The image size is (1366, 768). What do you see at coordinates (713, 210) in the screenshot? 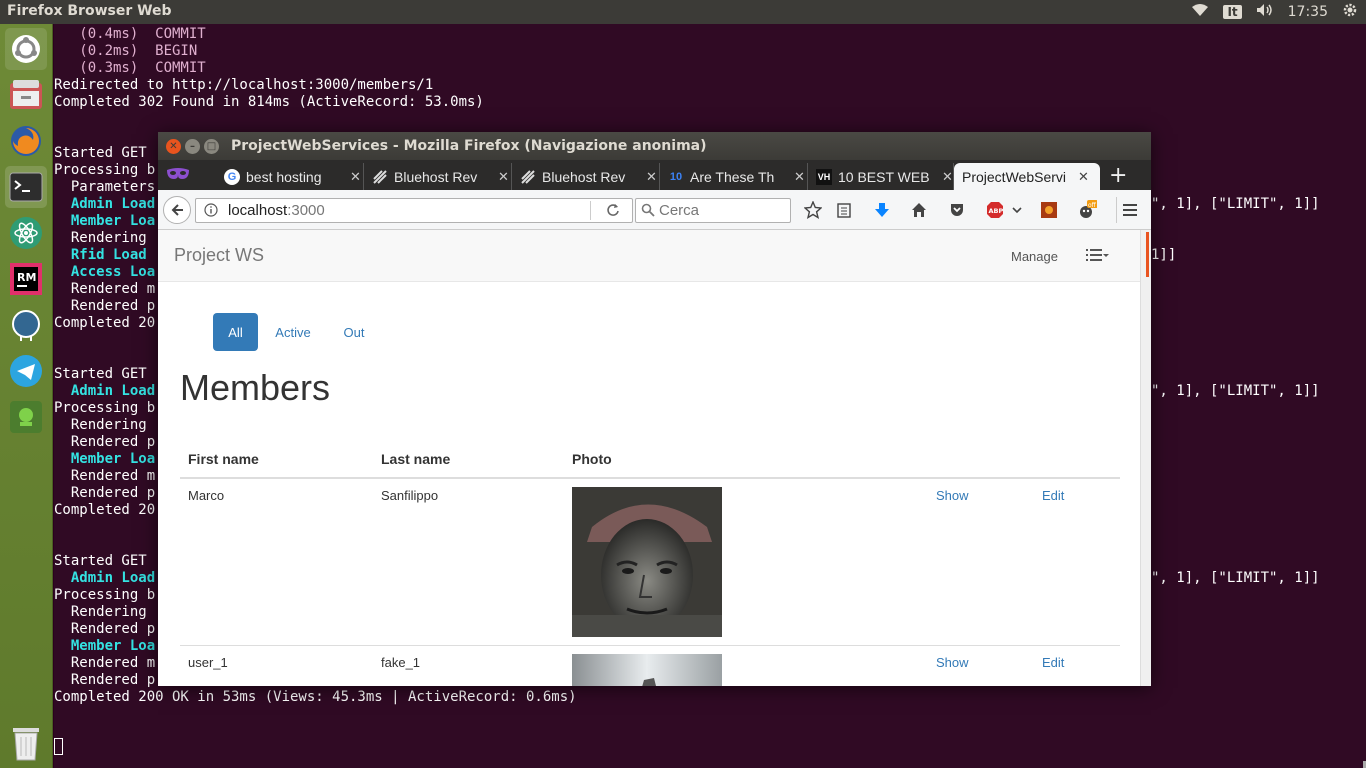
I see `search-bar: Cerca` at bounding box center [713, 210].